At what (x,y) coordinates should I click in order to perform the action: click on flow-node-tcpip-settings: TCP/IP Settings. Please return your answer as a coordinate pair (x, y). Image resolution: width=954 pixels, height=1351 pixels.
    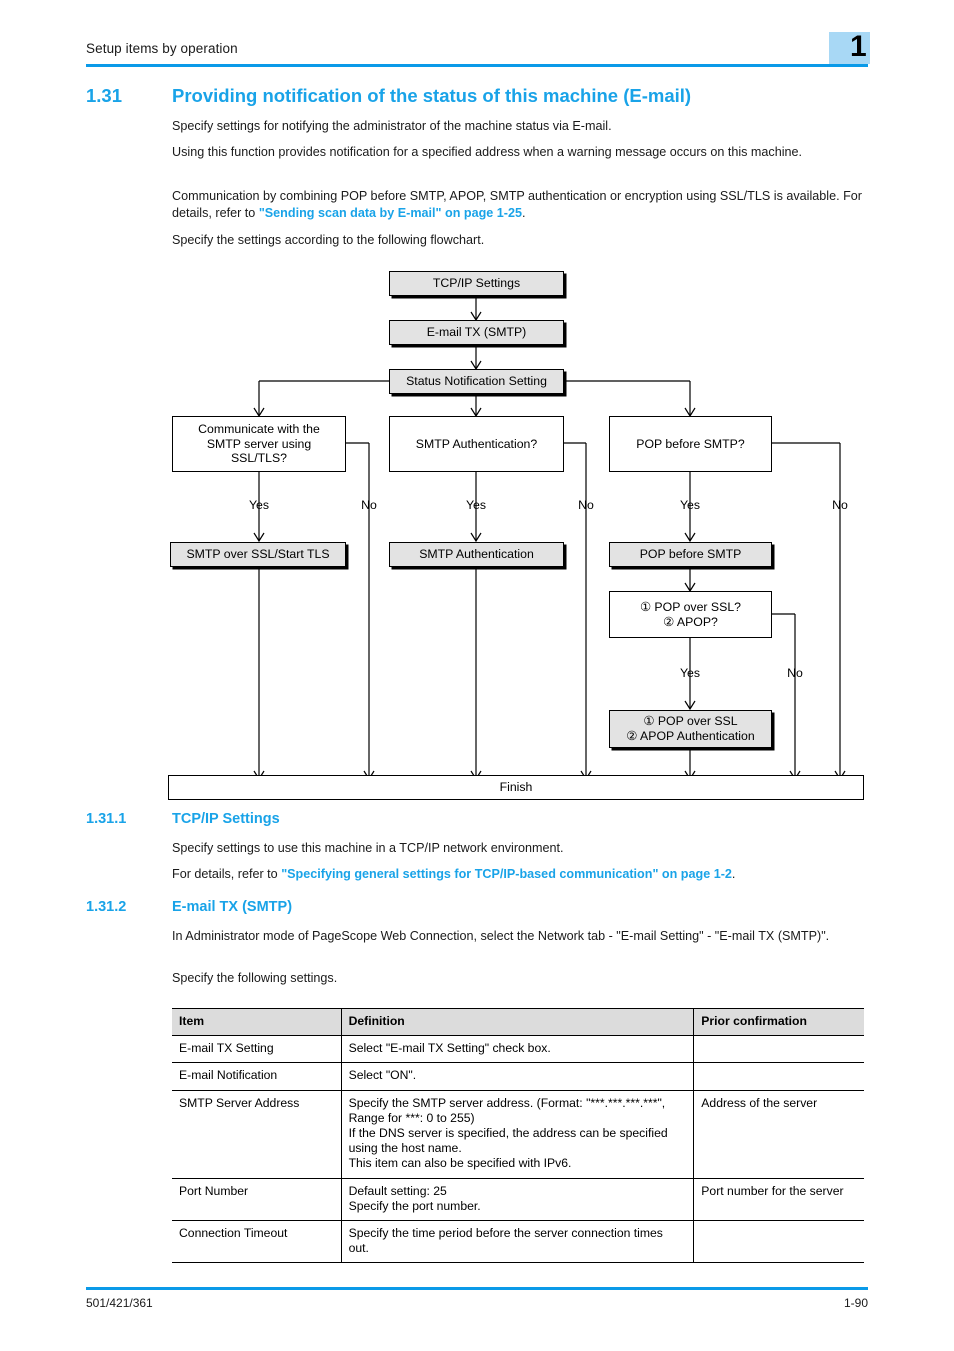
    Looking at the image, I should click on (476, 283).